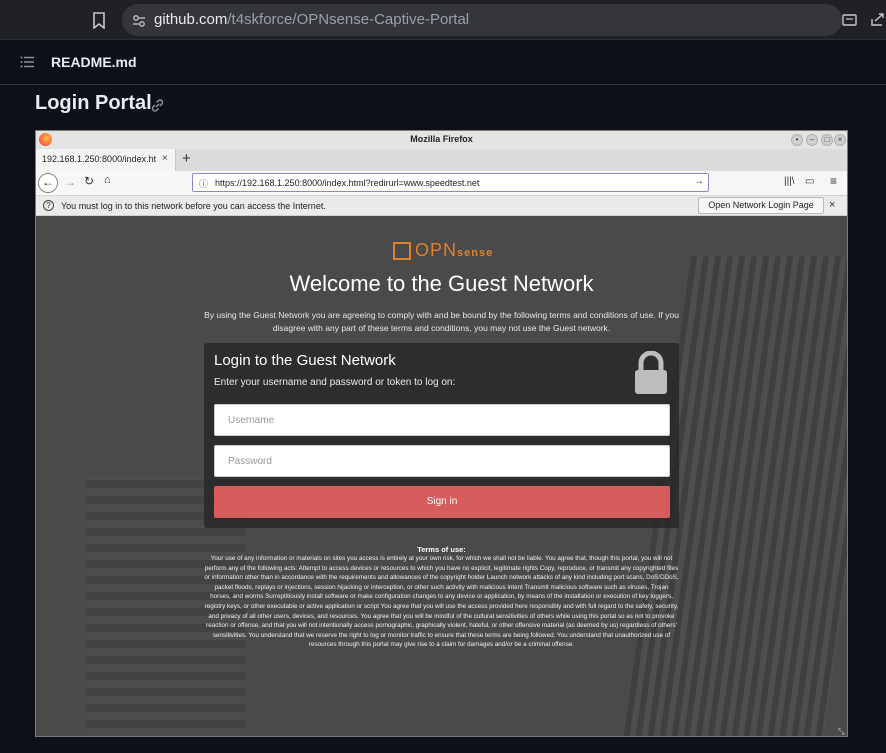 The image size is (886, 753). I want to click on reload-icon: ↻, so click(89, 181).